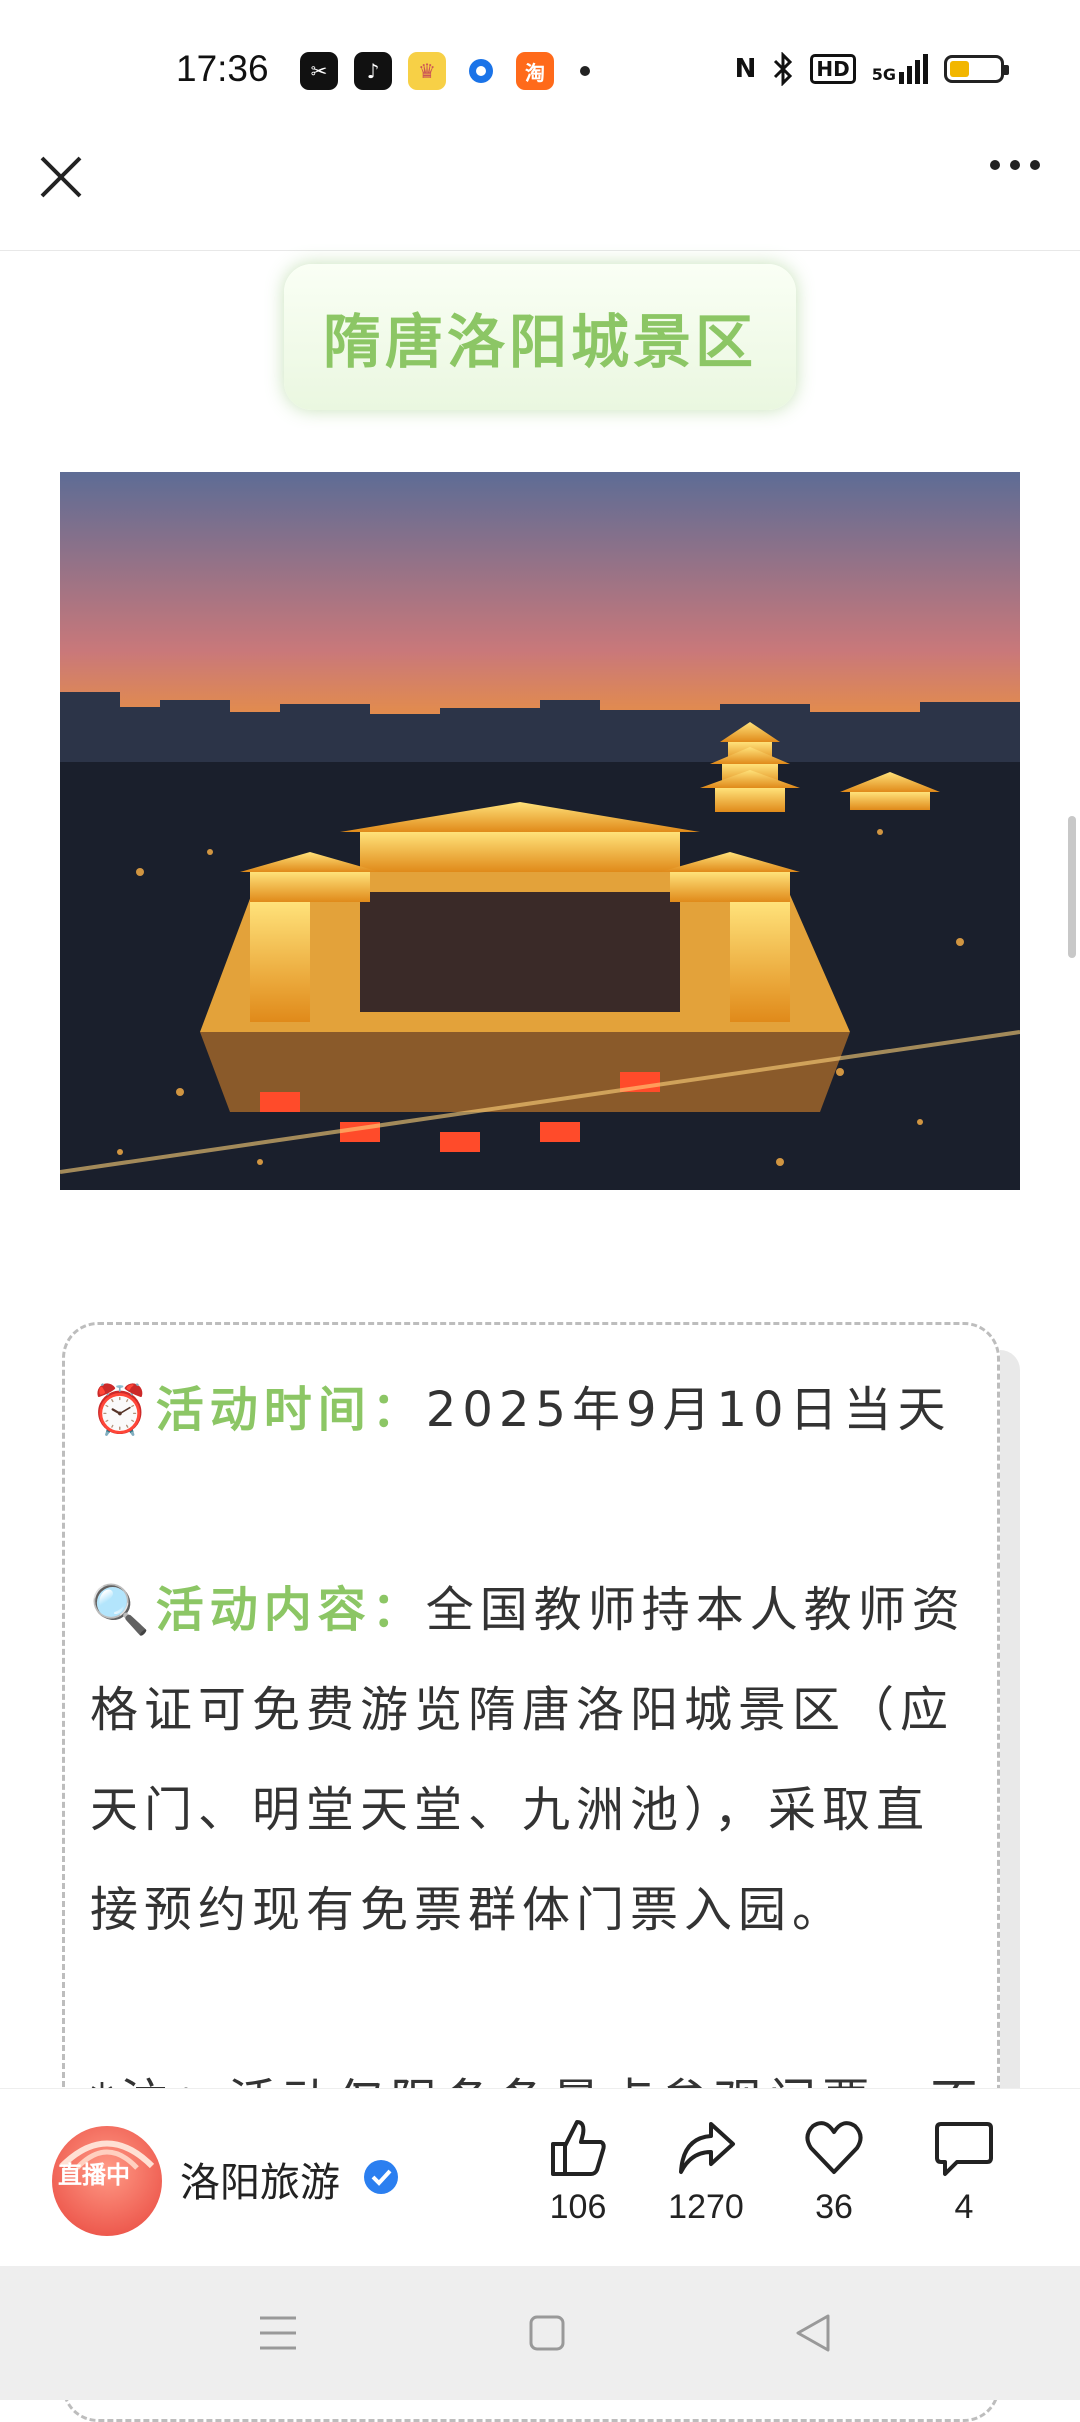  What do you see at coordinates (540, 195) in the screenshot?
I see `top-navigation` at bounding box center [540, 195].